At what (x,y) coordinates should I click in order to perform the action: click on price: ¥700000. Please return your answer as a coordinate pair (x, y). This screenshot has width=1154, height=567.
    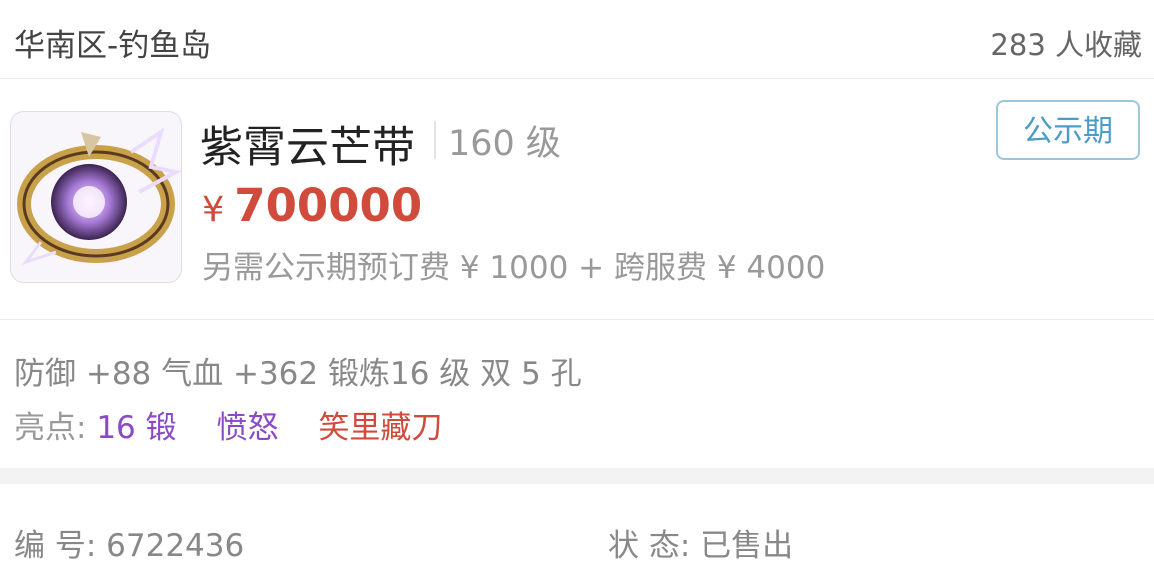
    Looking at the image, I should click on (312, 205).